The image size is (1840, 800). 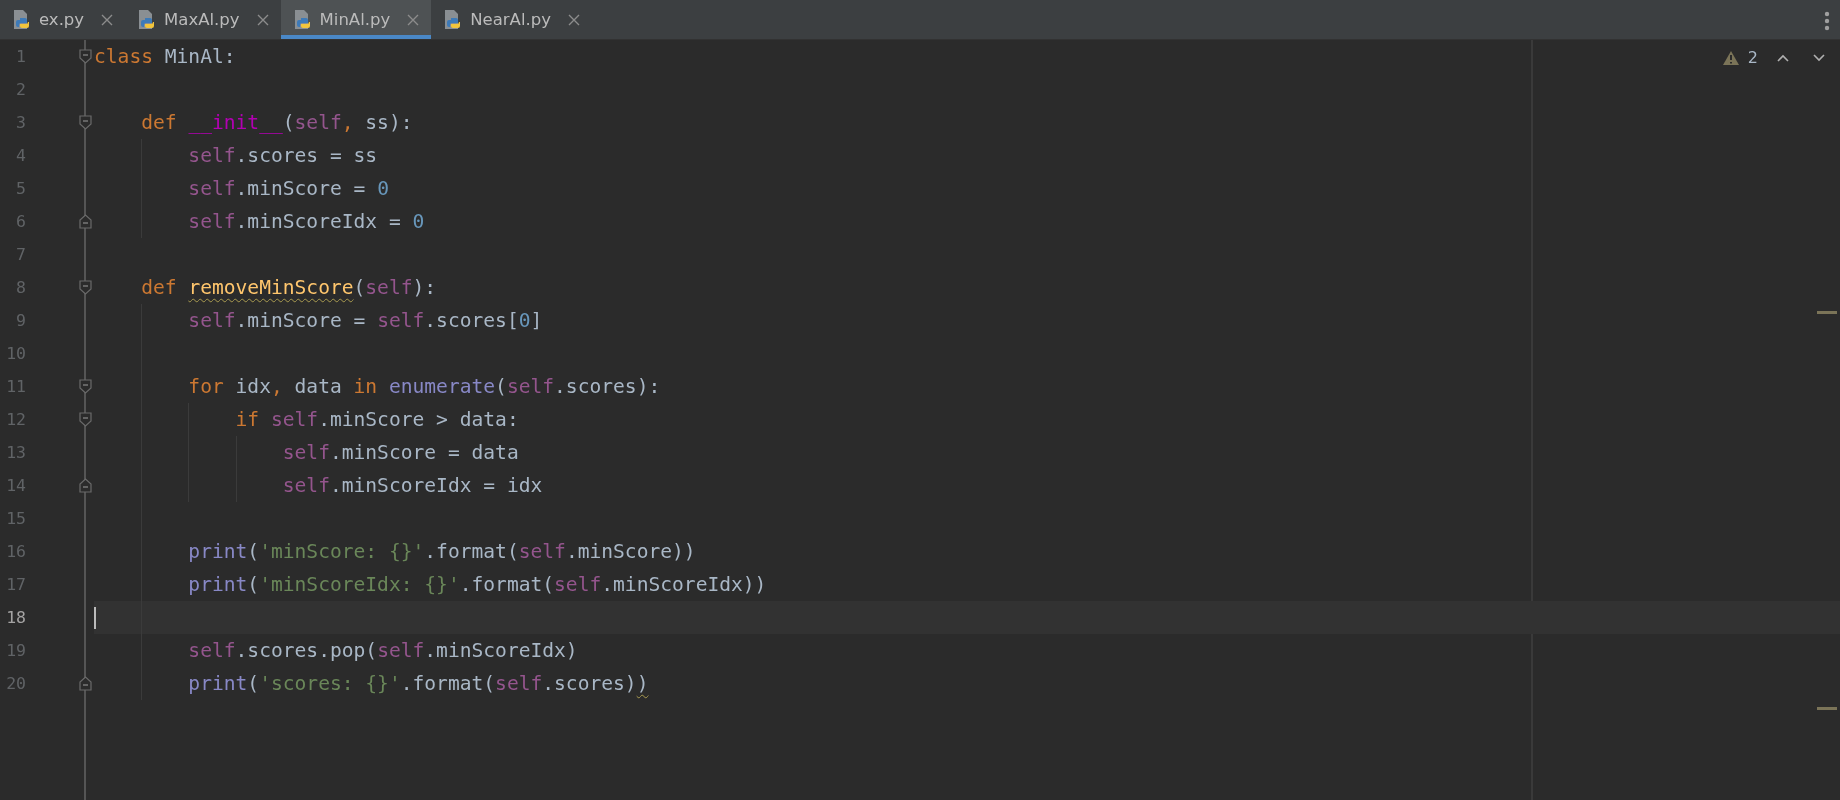 I want to click on line-number: 1, so click(x=20, y=56).